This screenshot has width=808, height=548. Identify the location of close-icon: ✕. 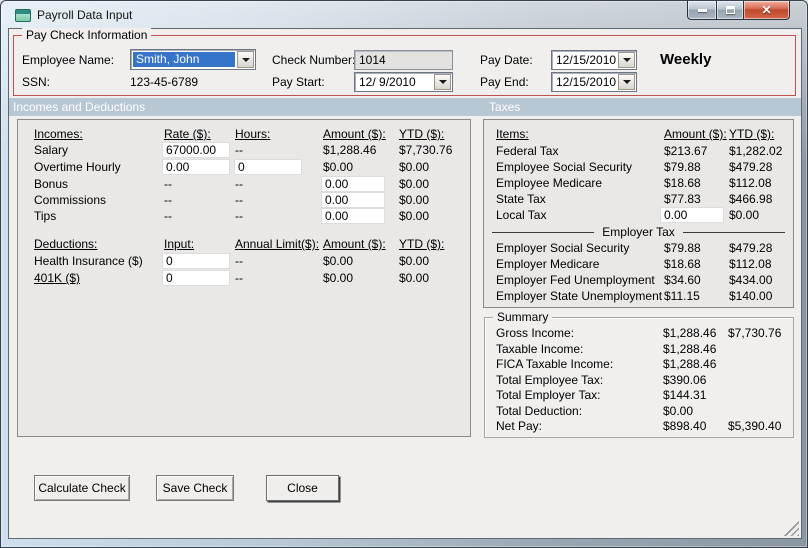
(766, 10).